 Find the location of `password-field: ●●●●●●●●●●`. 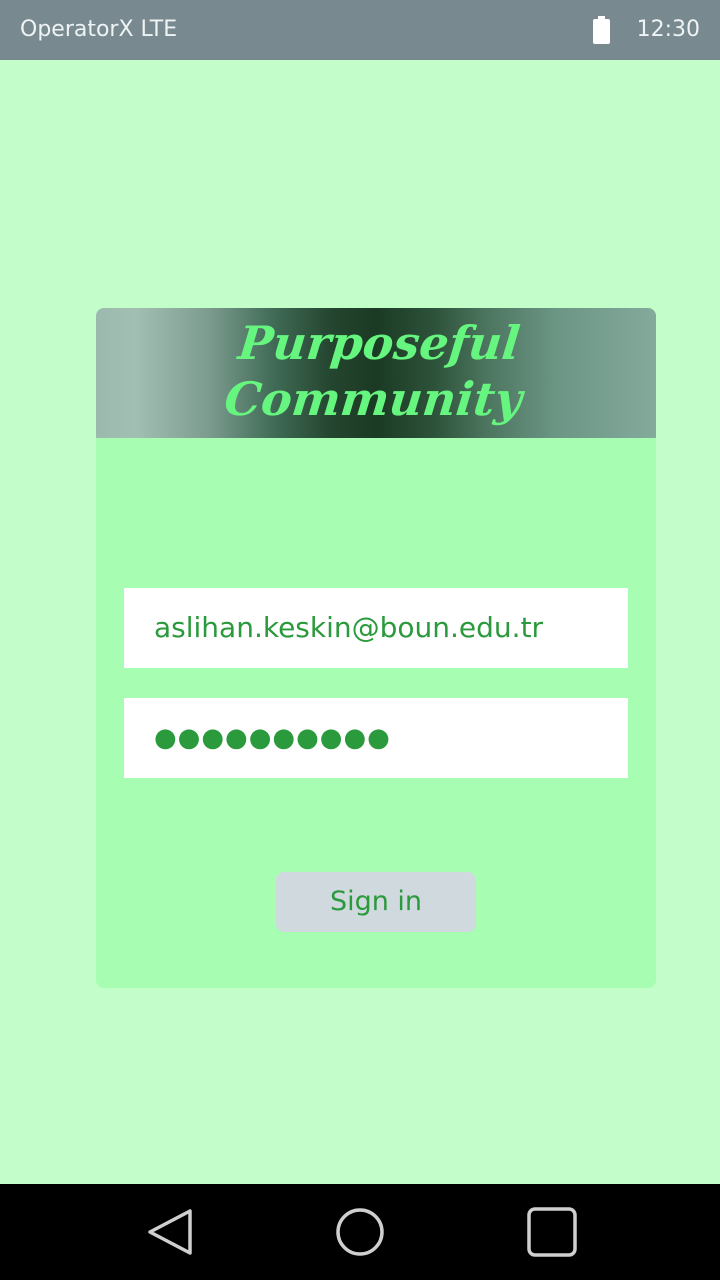

password-field: ●●●●●●●●●● is located at coordinates (376, 738).